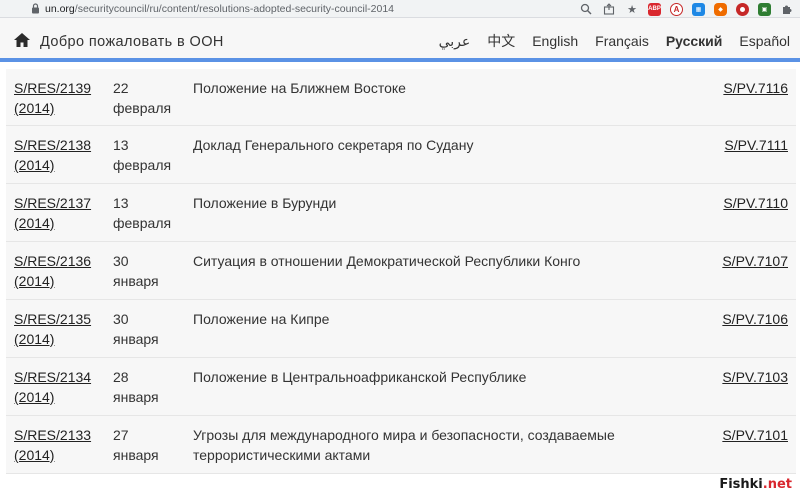 The height and width of the screenshot is (498, 800). What do you see at coordinates (755, 88) in the screenshot?
I see `meeting-record-link: S/PV.7116` at bounding box center [755, 88].